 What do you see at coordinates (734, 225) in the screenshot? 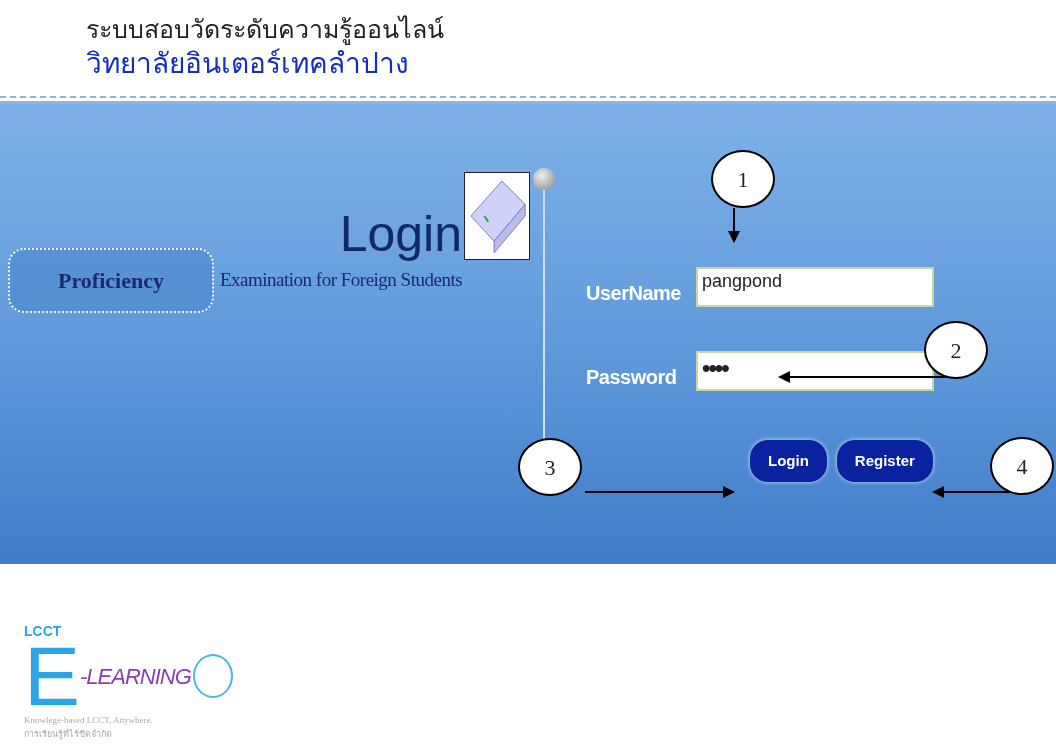
I see `callout-arrow` at bounding box center [734, 225].